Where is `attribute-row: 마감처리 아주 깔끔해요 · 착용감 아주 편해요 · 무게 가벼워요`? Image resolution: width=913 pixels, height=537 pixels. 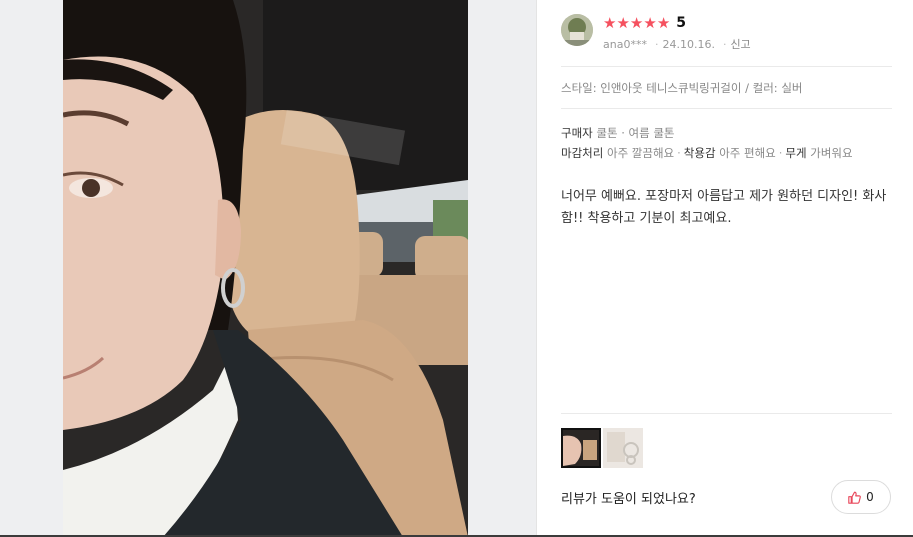 attribute-row: 마감처리 아주 깔끔해요 · 착용감 아주 편해요 · 무게 가벼워요 is located at coordinates (707, 153).